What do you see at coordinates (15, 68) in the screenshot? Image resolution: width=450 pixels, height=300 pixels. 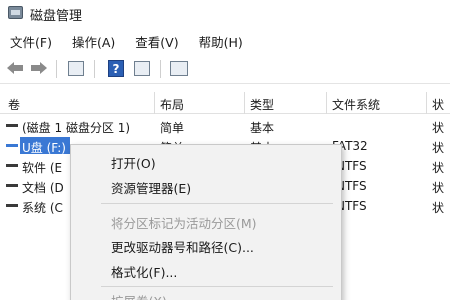 I see `back-arrow-icon` at bounding box center [15, 68].